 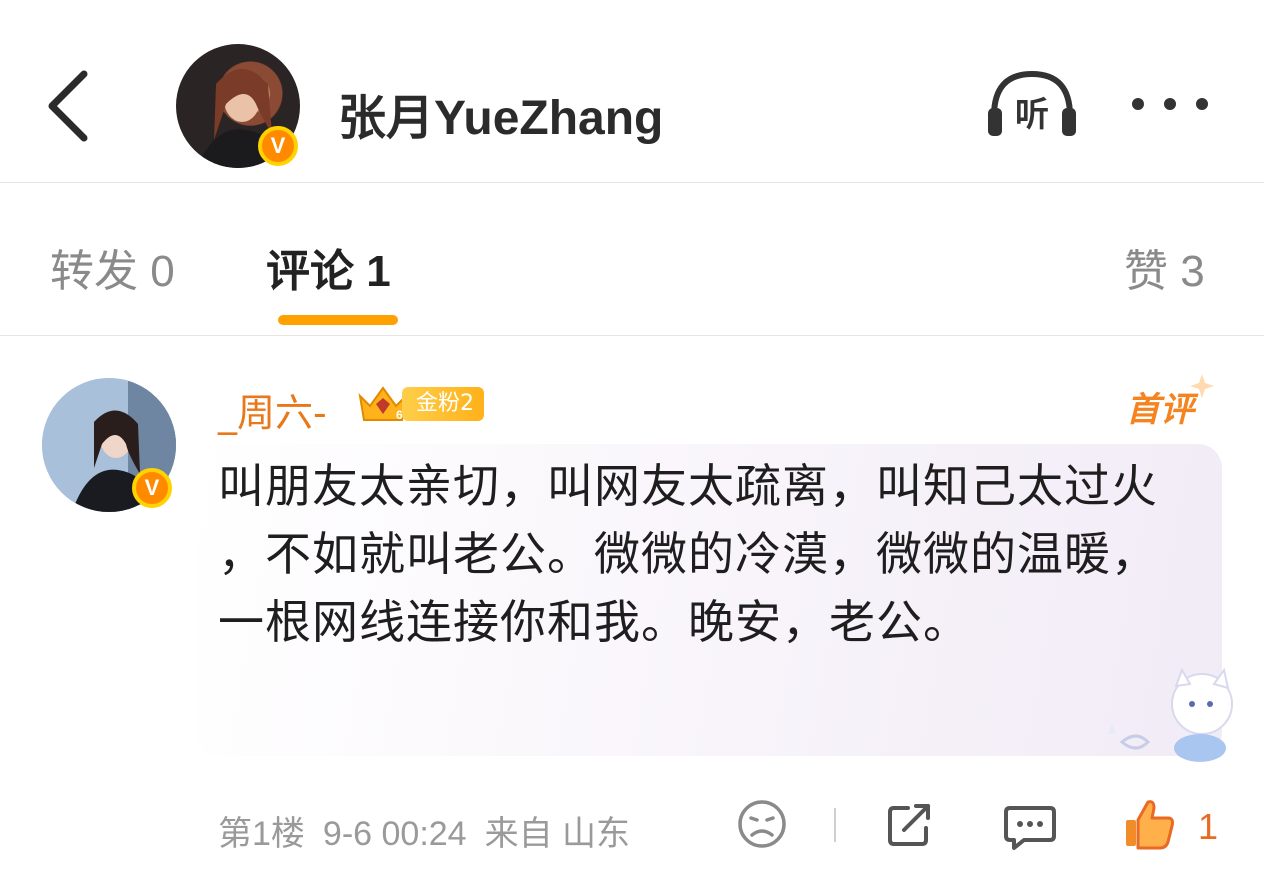 I want to click on tab-comments: 评论 1, so click(x=328, y=267).